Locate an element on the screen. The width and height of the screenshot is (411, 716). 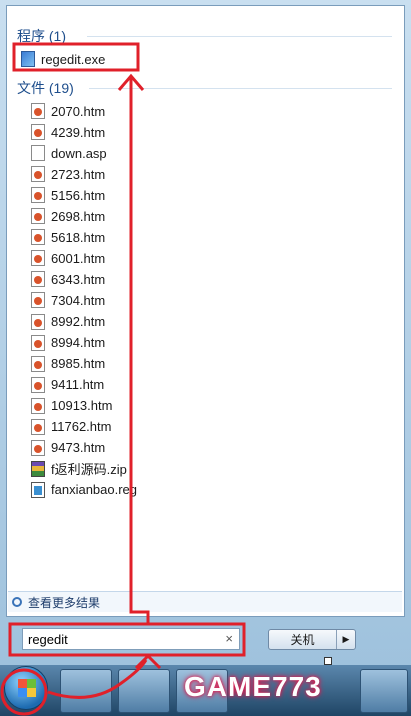
highlight-box-program is located at coordinates (76, 57).